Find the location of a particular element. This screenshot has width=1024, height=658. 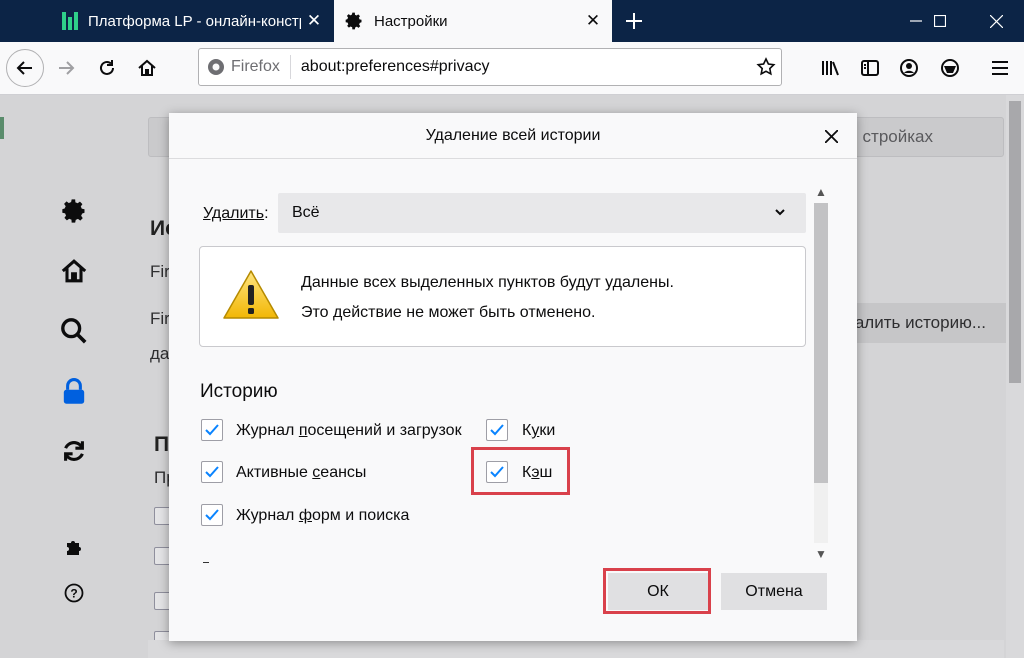

dialog-header: Удаление всей истории is located at coordinates (513, 136).